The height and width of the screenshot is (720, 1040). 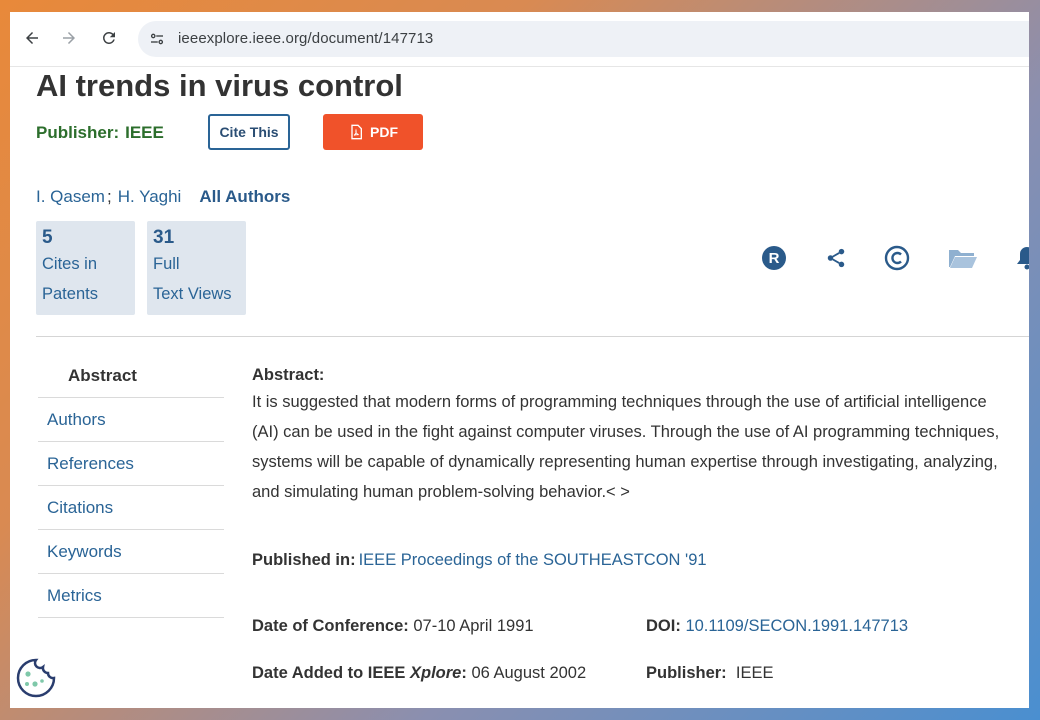 What do you see at coordinates (836, 258) in the screenshot?
I see `share-icon` at bounding box center [836, 258].